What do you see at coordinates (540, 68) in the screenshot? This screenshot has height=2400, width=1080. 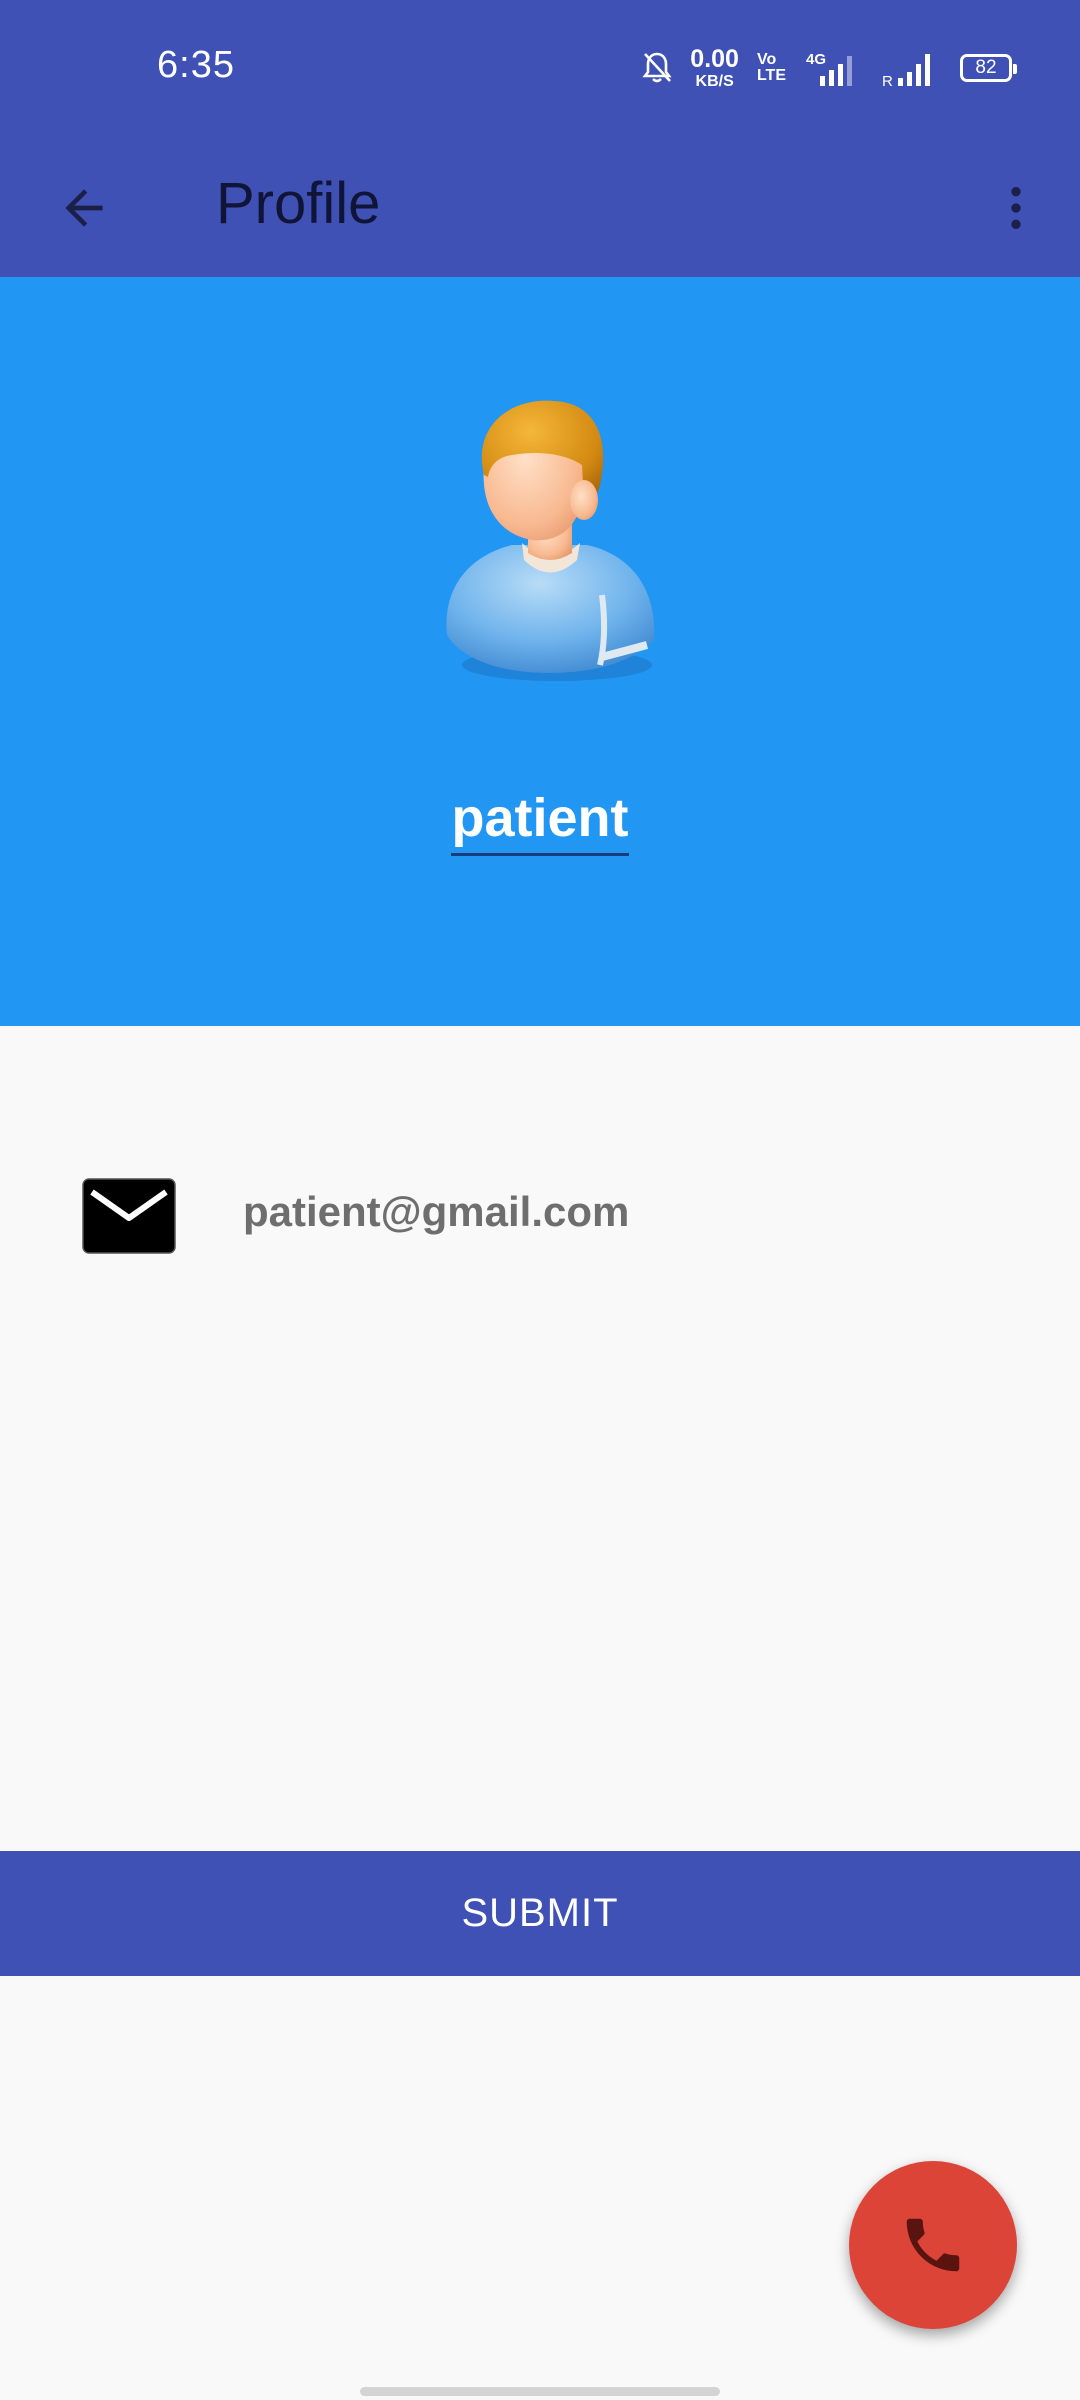 I see `status-bar: 6:35 0.00 KB/S Vo LTE 4G R 82` at bounding box center [540, 68].